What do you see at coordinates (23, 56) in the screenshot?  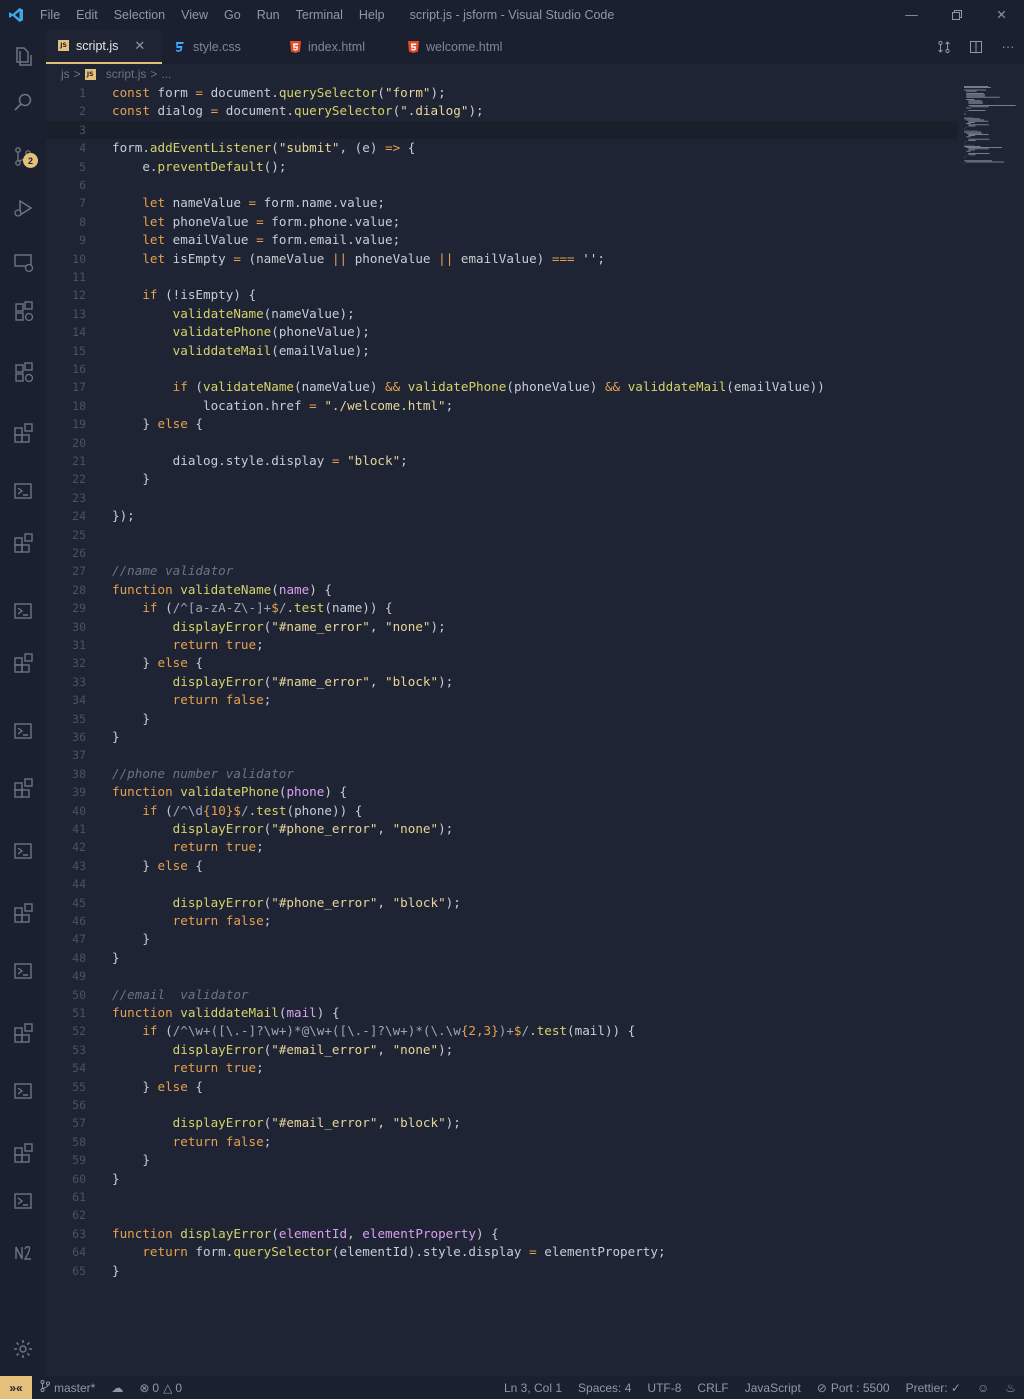 I see `explorer-icon` at bounding box center [23, 56].